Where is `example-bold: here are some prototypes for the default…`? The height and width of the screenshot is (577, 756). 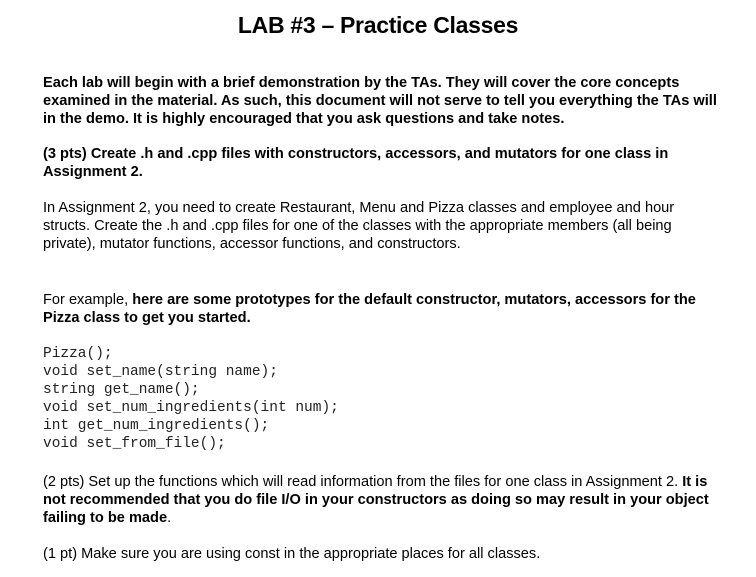 example-bold: here are some prototypes for the default… is located at coordinates (369, 309).